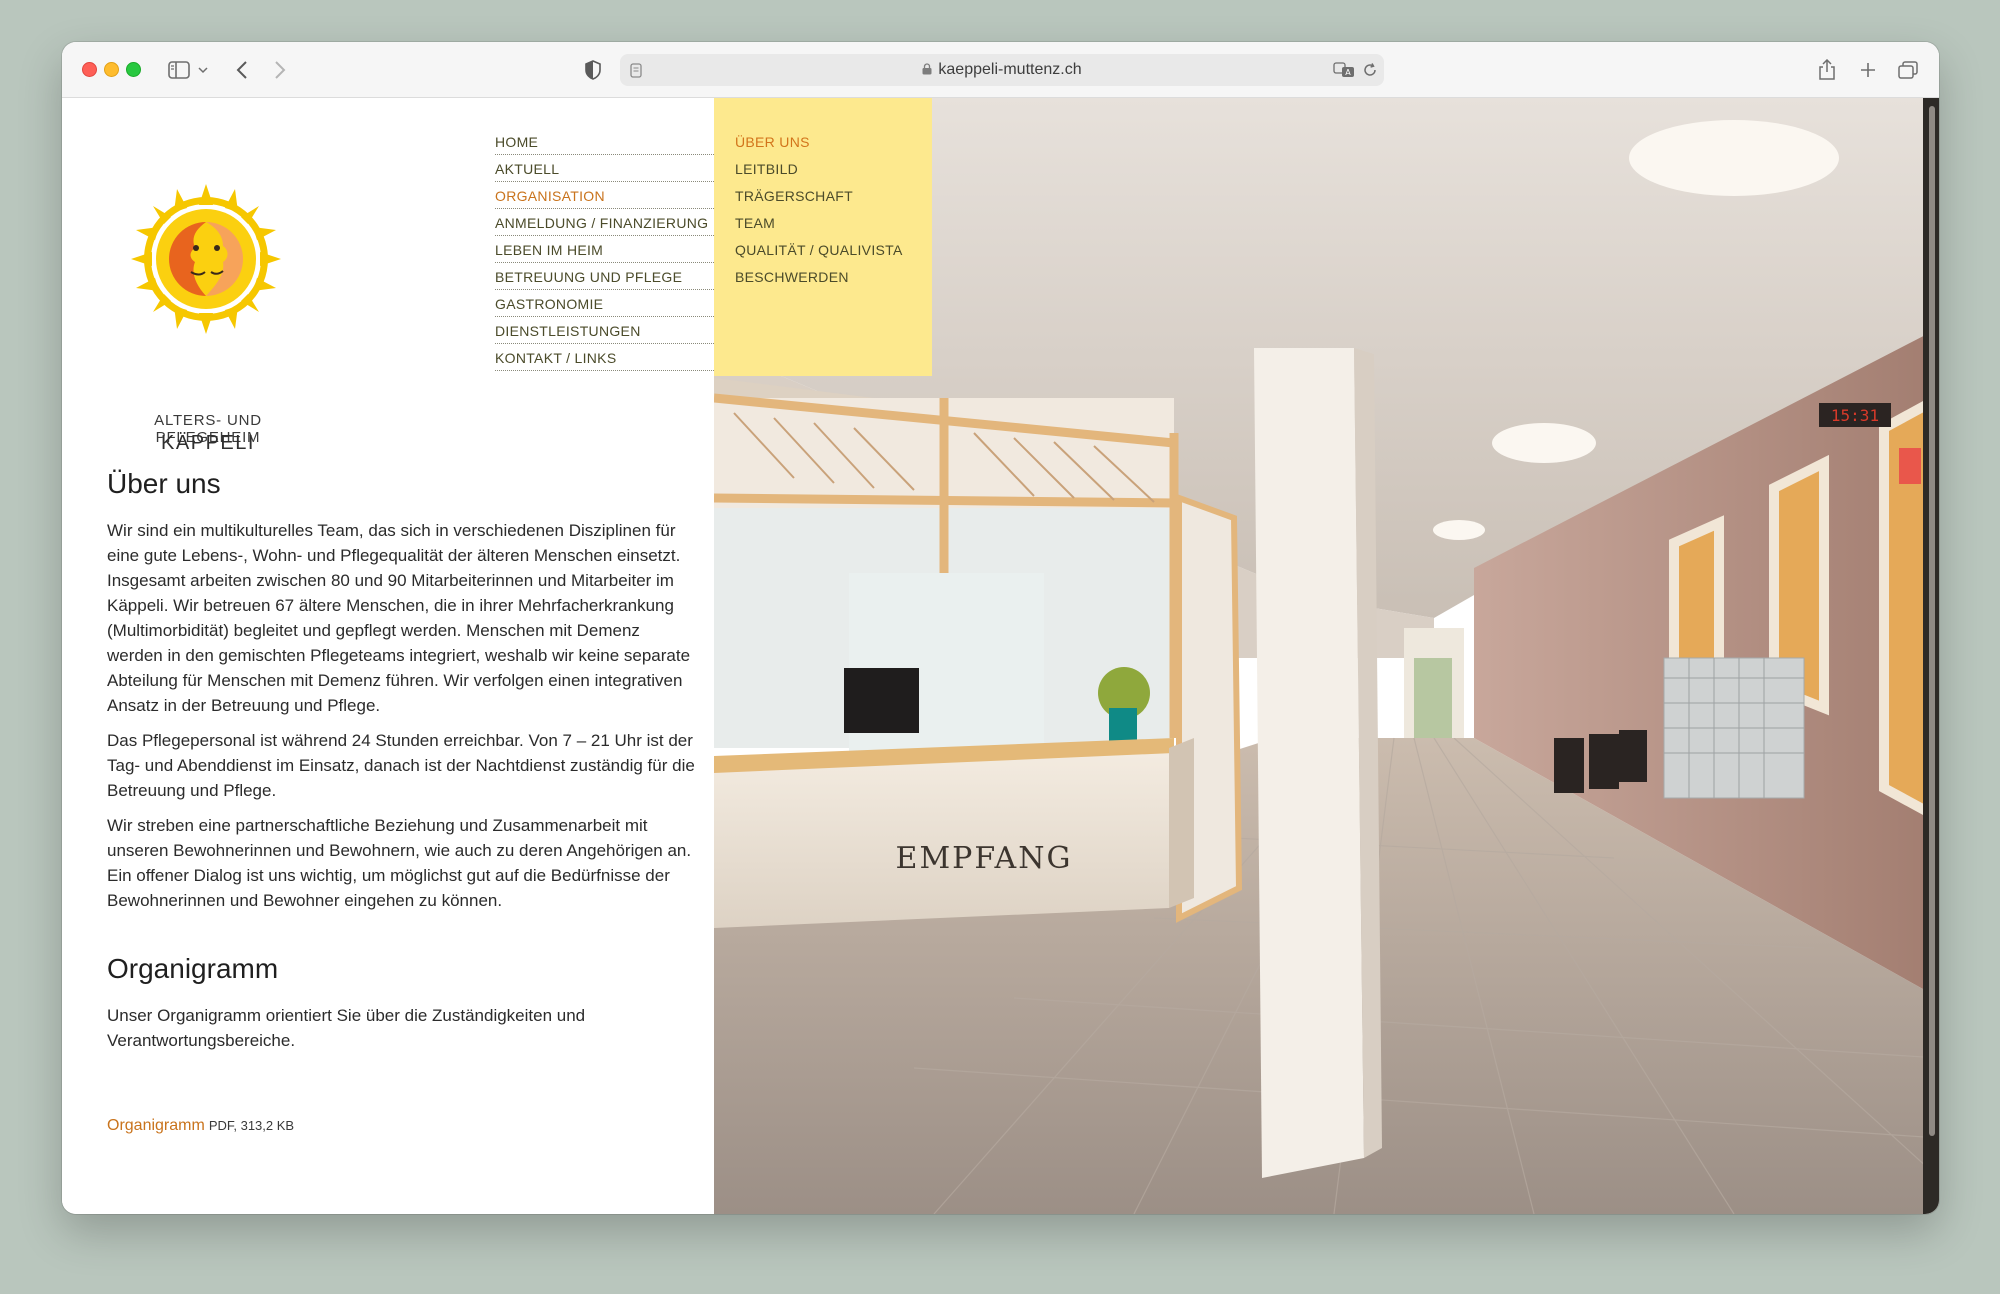  I want to click on page-scrollbar, so click(1931, 656).